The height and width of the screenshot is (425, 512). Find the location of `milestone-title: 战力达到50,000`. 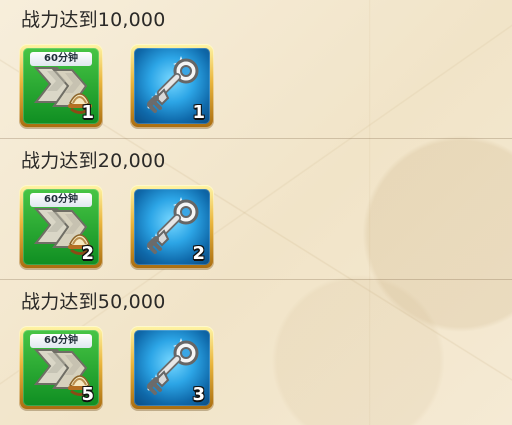

milestone-title: 战力达到50,000 is located at coordinates (93, 302).